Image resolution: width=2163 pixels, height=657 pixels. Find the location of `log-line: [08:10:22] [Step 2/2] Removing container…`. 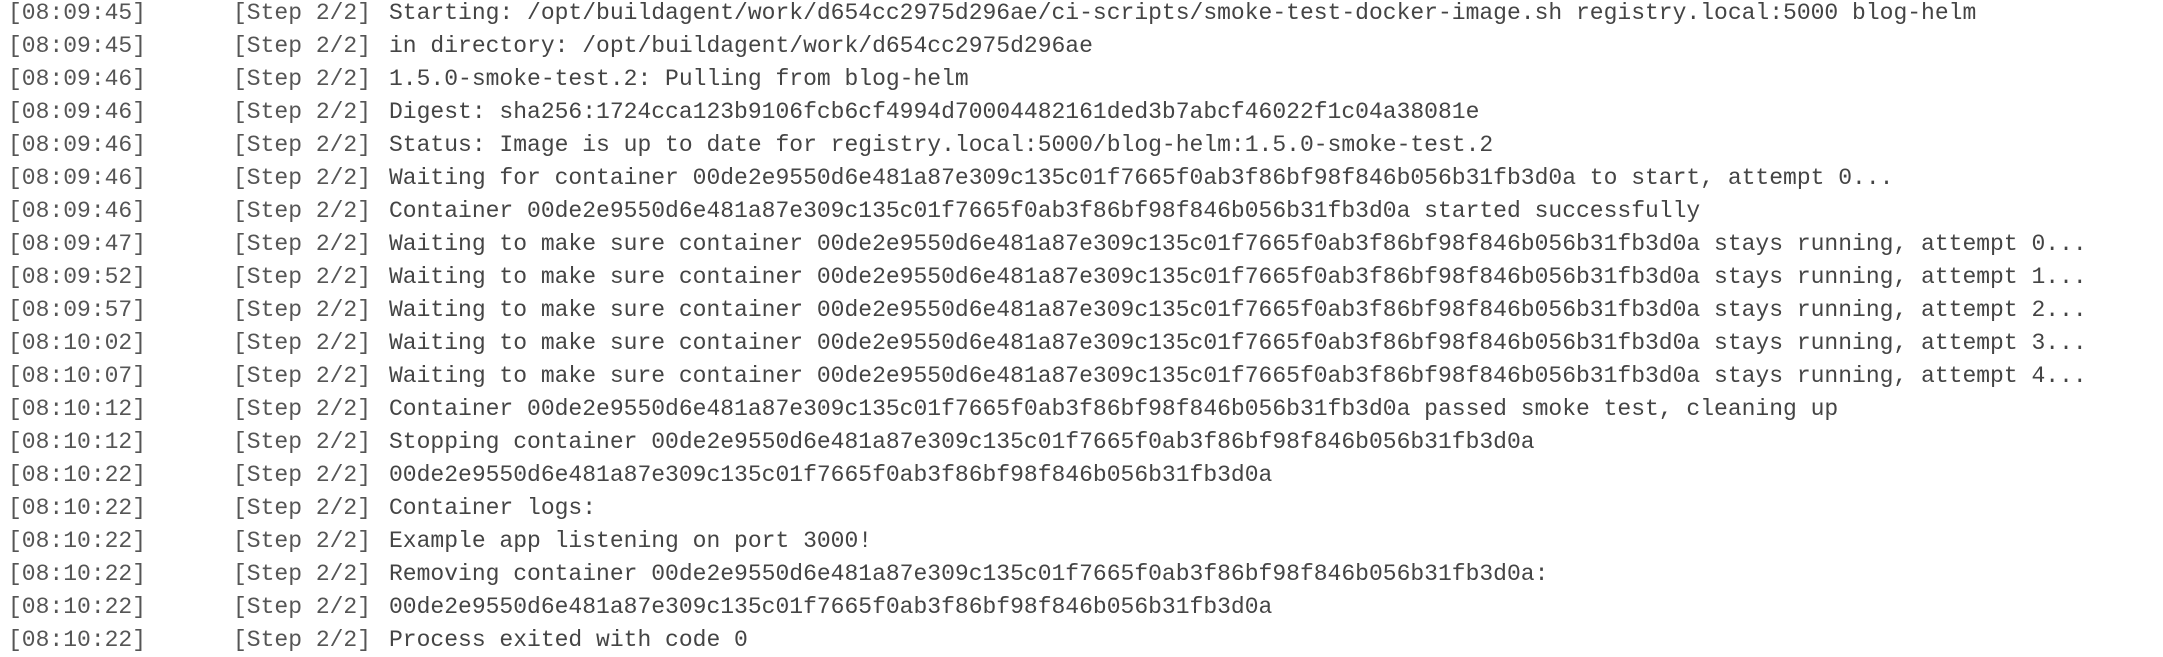

log-line: [08:10:22] [Step 2/2] Removing container… is located at coordinates (1081, 574).